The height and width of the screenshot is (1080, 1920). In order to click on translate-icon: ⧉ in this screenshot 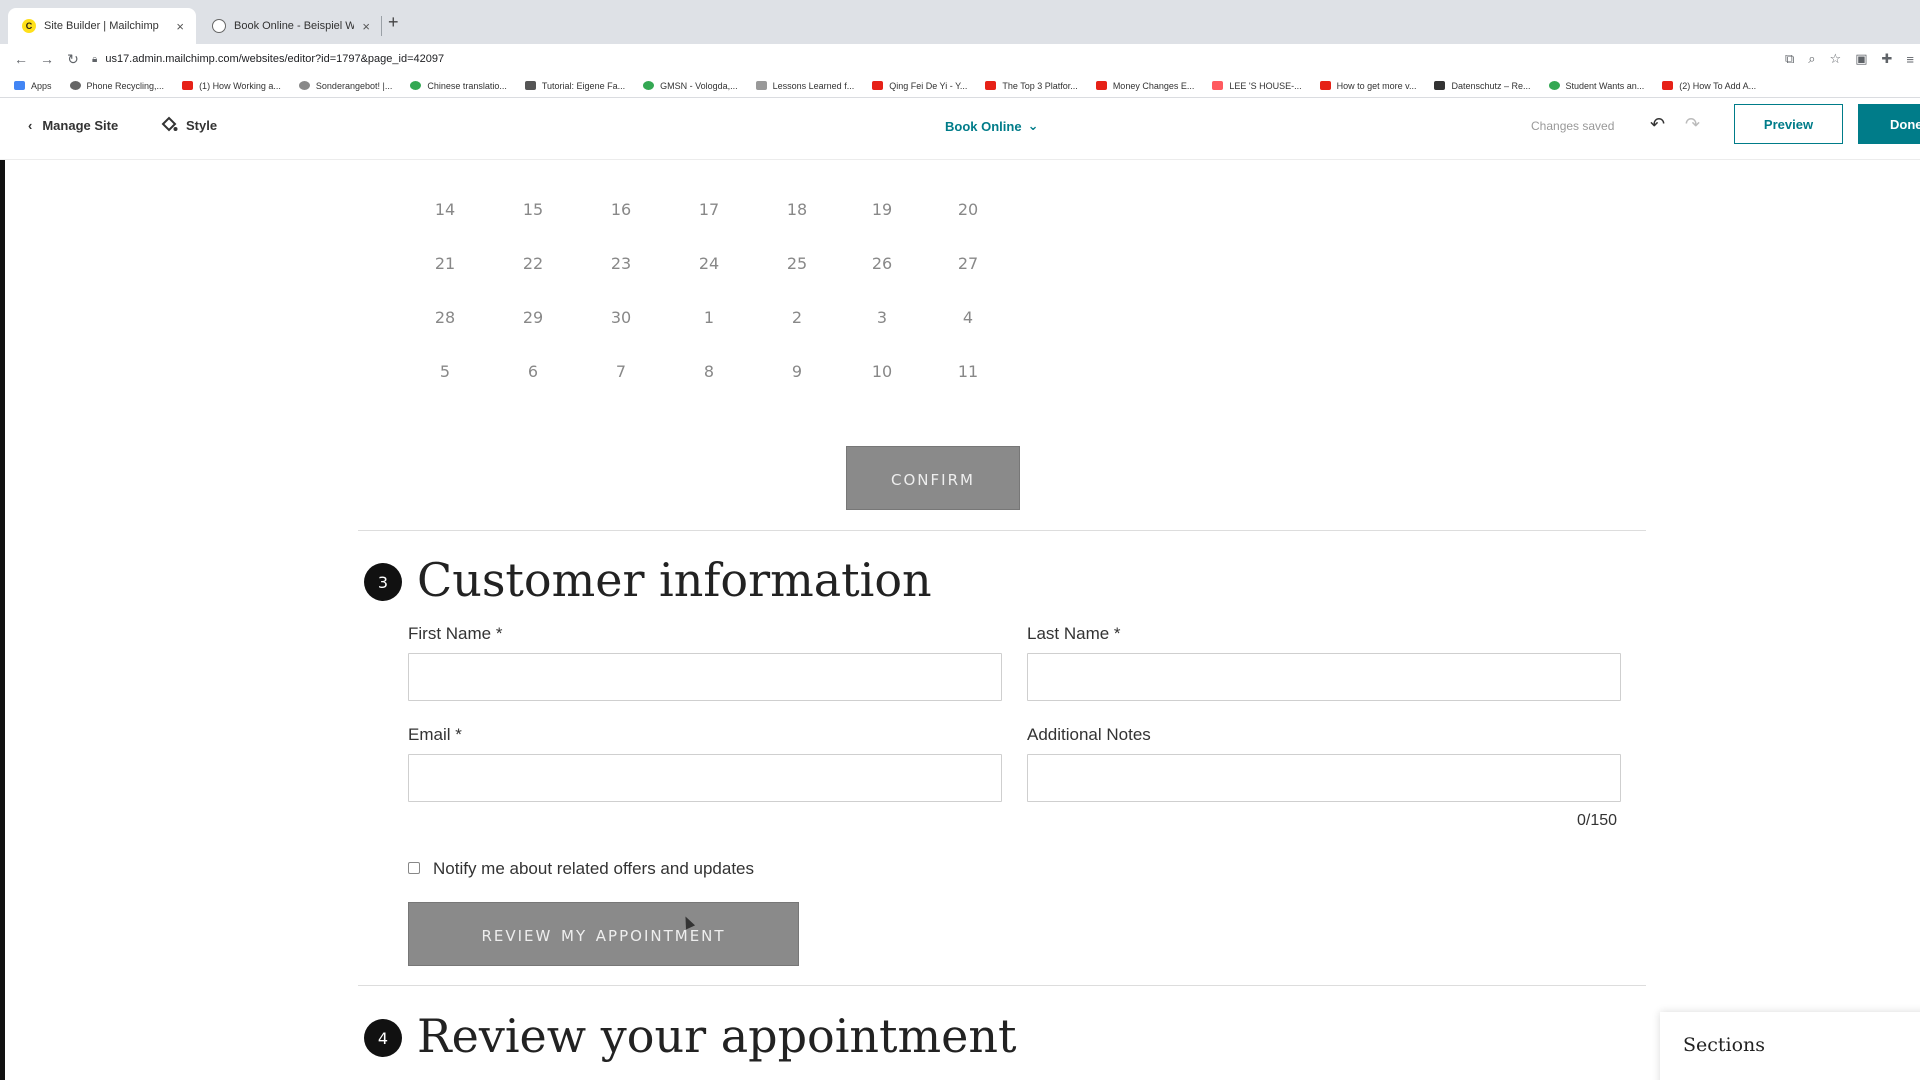, I will do `click(1789, 59)`.